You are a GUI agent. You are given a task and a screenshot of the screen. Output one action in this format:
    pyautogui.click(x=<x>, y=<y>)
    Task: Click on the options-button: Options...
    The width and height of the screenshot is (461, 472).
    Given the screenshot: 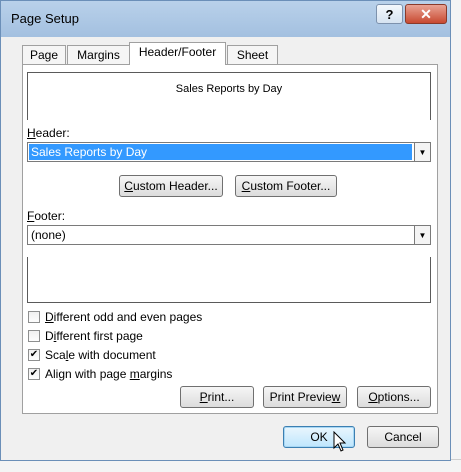 What is the action you would take?
    pyautogui.click(x=394, y=397)
    